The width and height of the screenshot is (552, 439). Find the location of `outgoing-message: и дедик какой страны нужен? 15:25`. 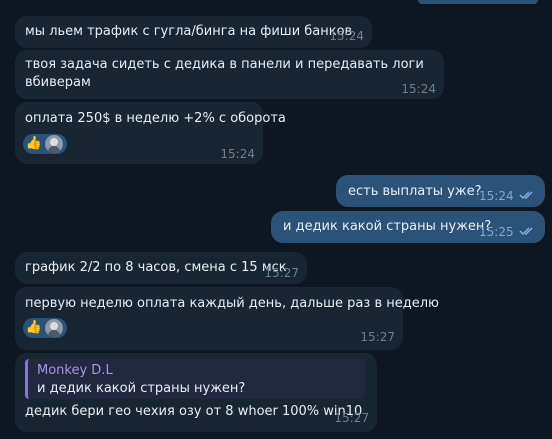

outgoing-message: и дедик какой страны нужен? 15:25 is located at coordinates (408, 227).